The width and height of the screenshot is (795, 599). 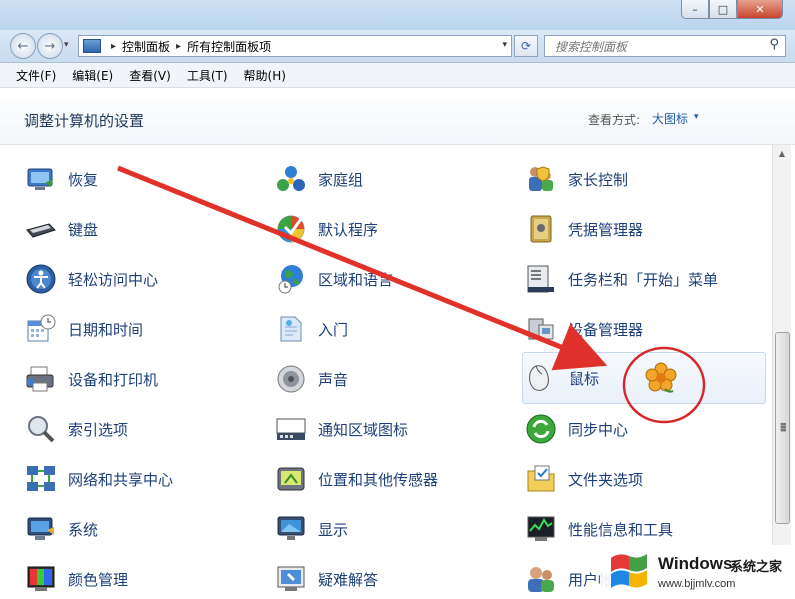 I want to click on item-label: 声音, so click(x=333, y=379).